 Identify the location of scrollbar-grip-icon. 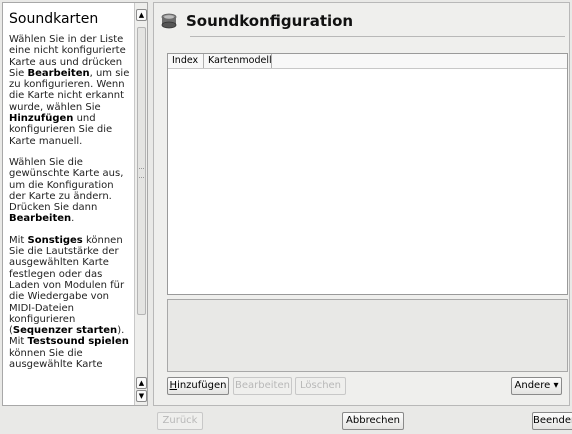
(141, 173).